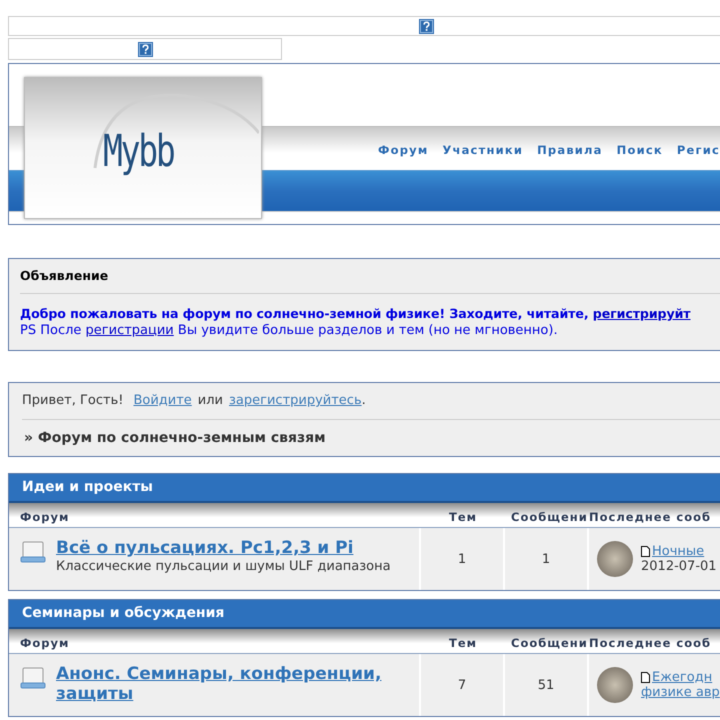 The image size is (720, 720). What do you see at coordinates (463, 559) in the screenshot?
I see `topics-count: 1` at bounding box center [463, 559].